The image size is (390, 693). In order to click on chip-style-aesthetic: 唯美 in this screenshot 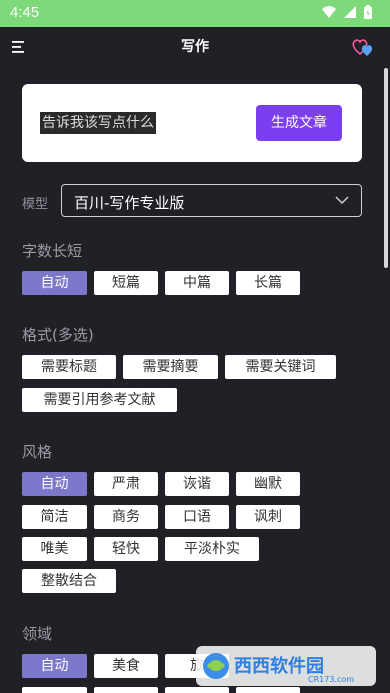, I will do `click(54, 549)`.